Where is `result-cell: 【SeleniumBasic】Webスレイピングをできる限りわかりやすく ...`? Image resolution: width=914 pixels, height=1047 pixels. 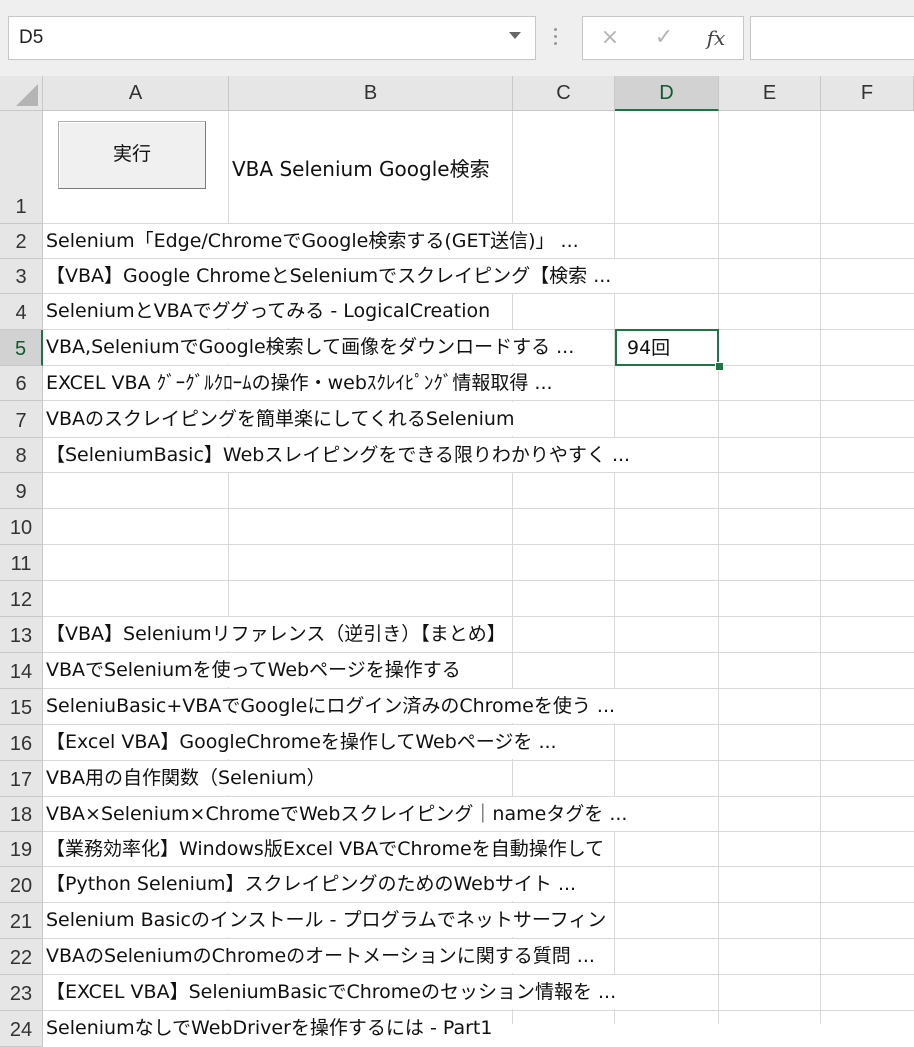 result-cell: 【SeleniumBasic】Webスレイピングをできる限りわかりやすく ... is located at coordinates (340, 455).